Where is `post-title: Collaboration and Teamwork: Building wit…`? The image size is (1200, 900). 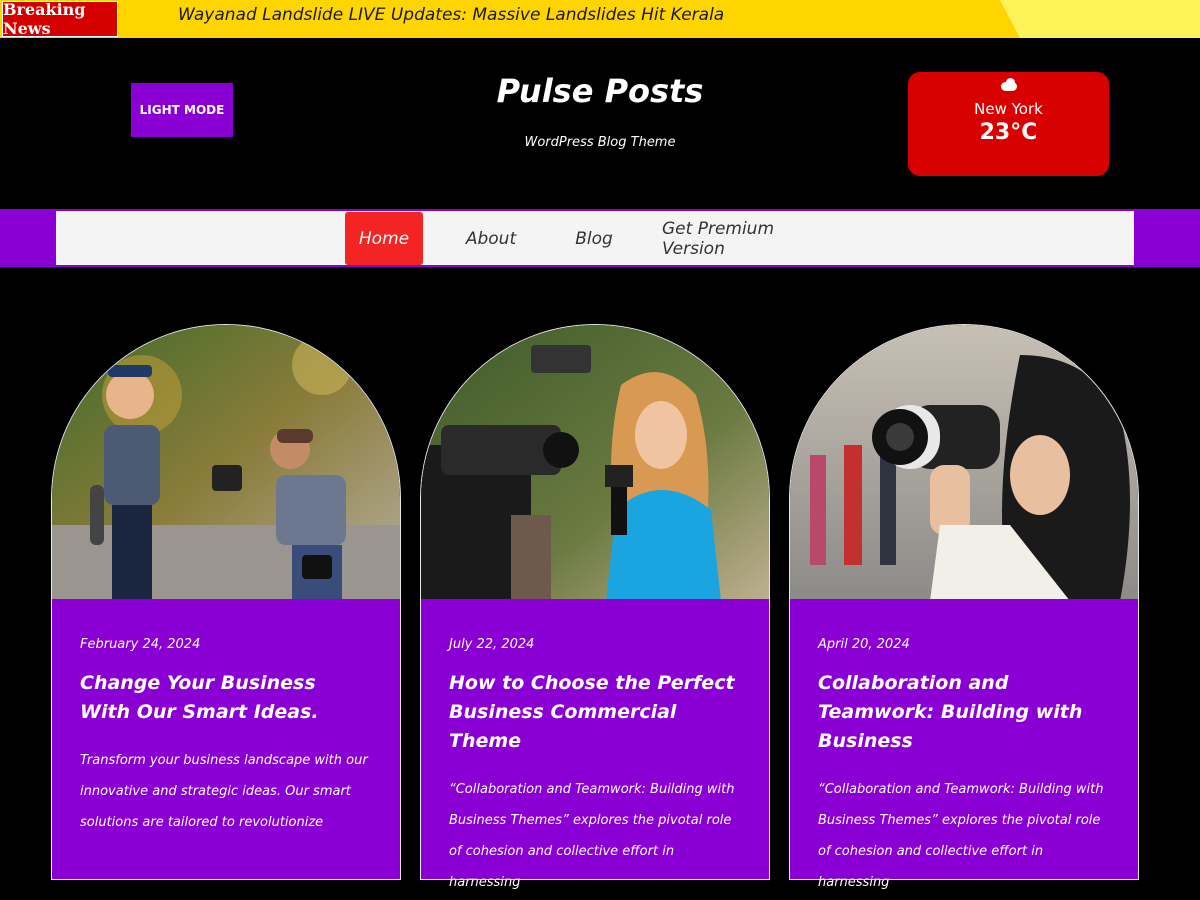
post-title: Collaboration and Teamwork: Building wit… is located at coordinates (964, 712).